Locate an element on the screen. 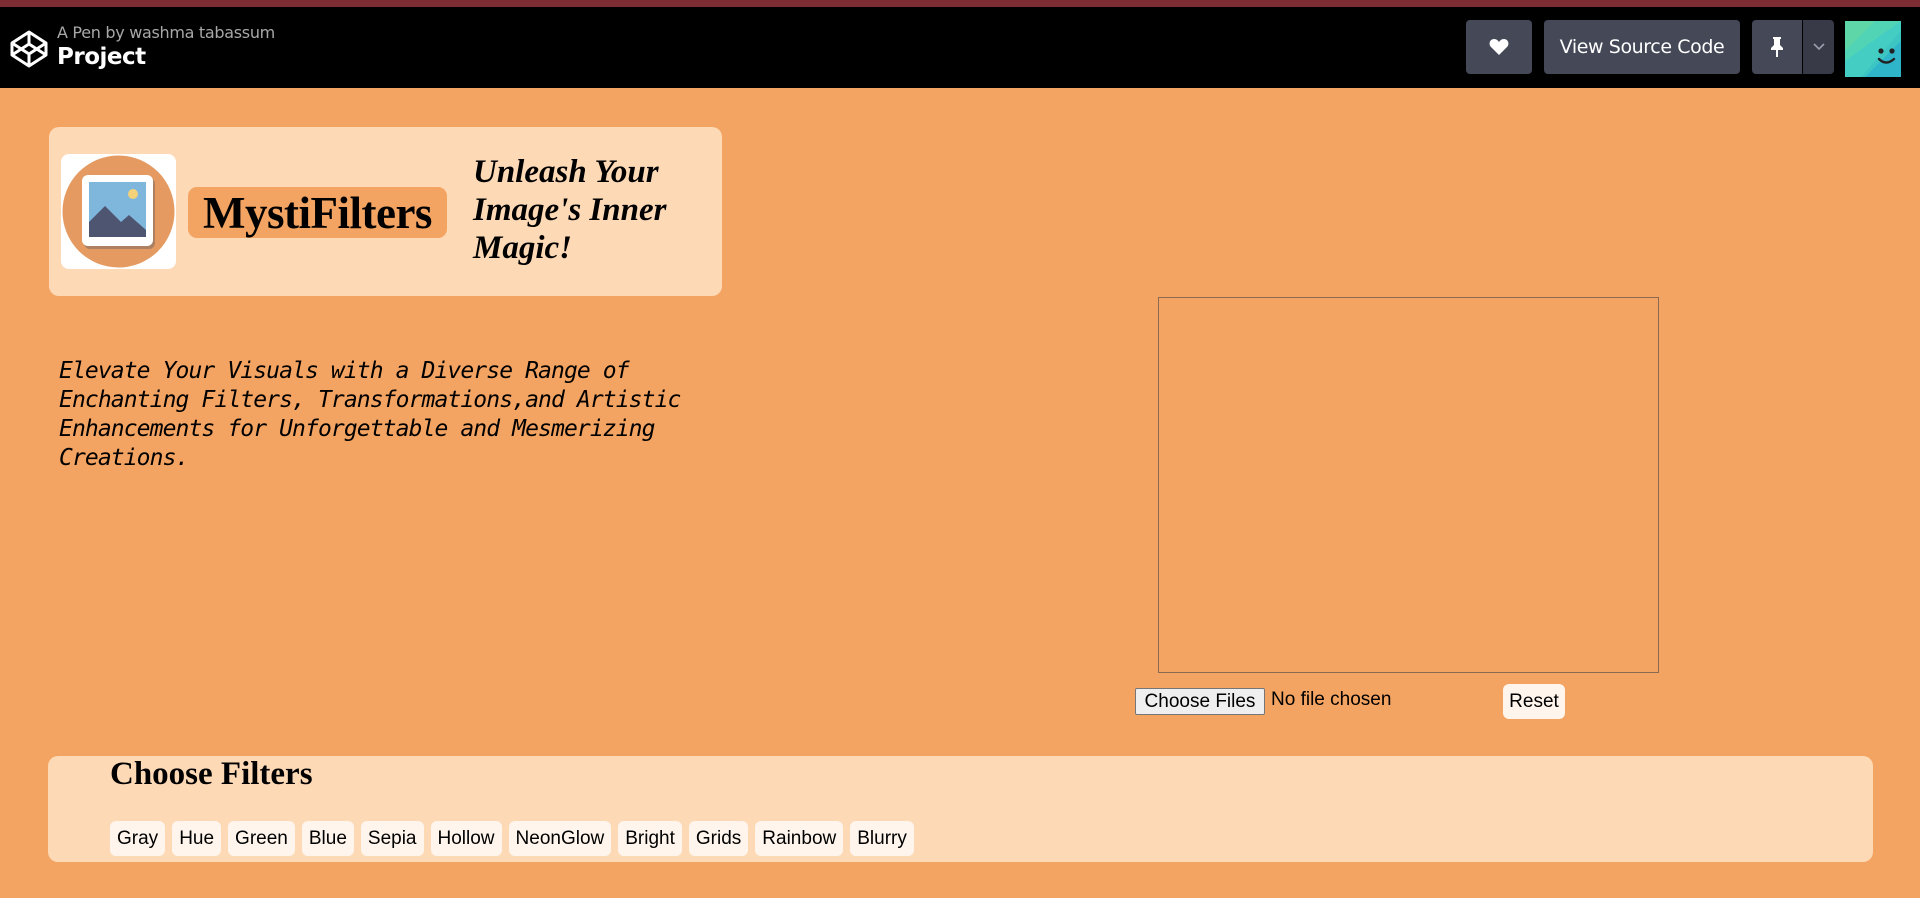 This screenshot has height=898, width=1920. filter-button-hollow: Hollow is located at coordinates (466, 838).